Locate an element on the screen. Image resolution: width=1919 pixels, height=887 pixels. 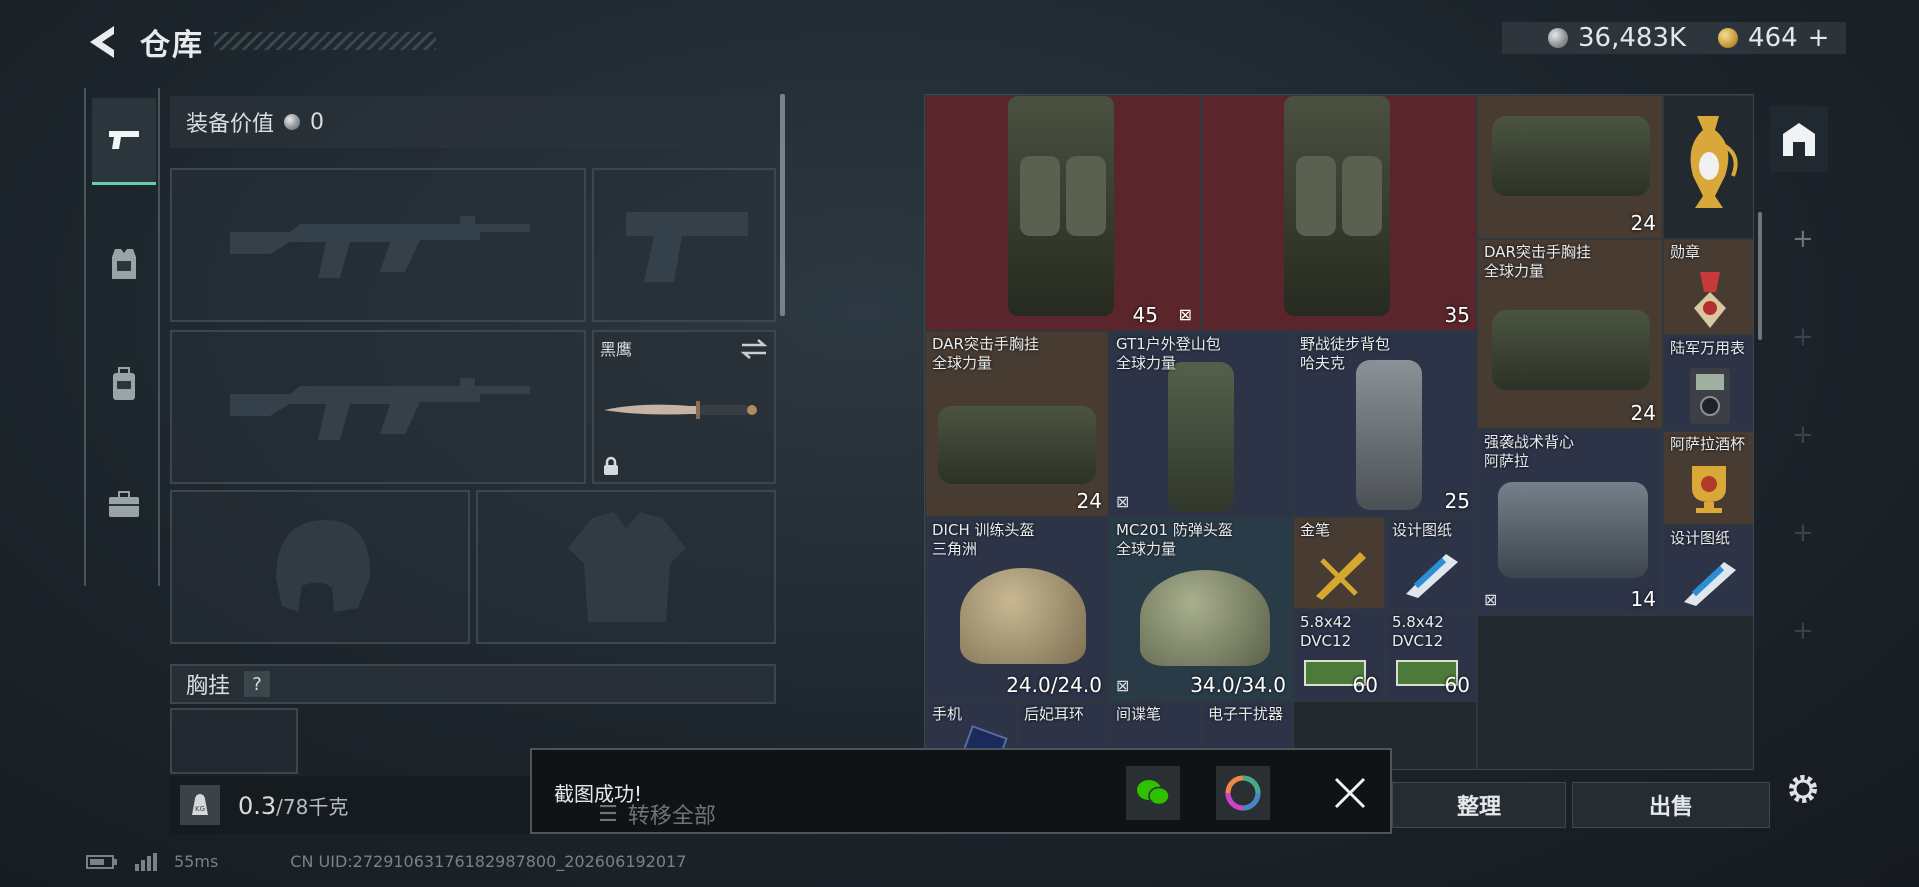
battery-icon is located at coordinates (101, 861).